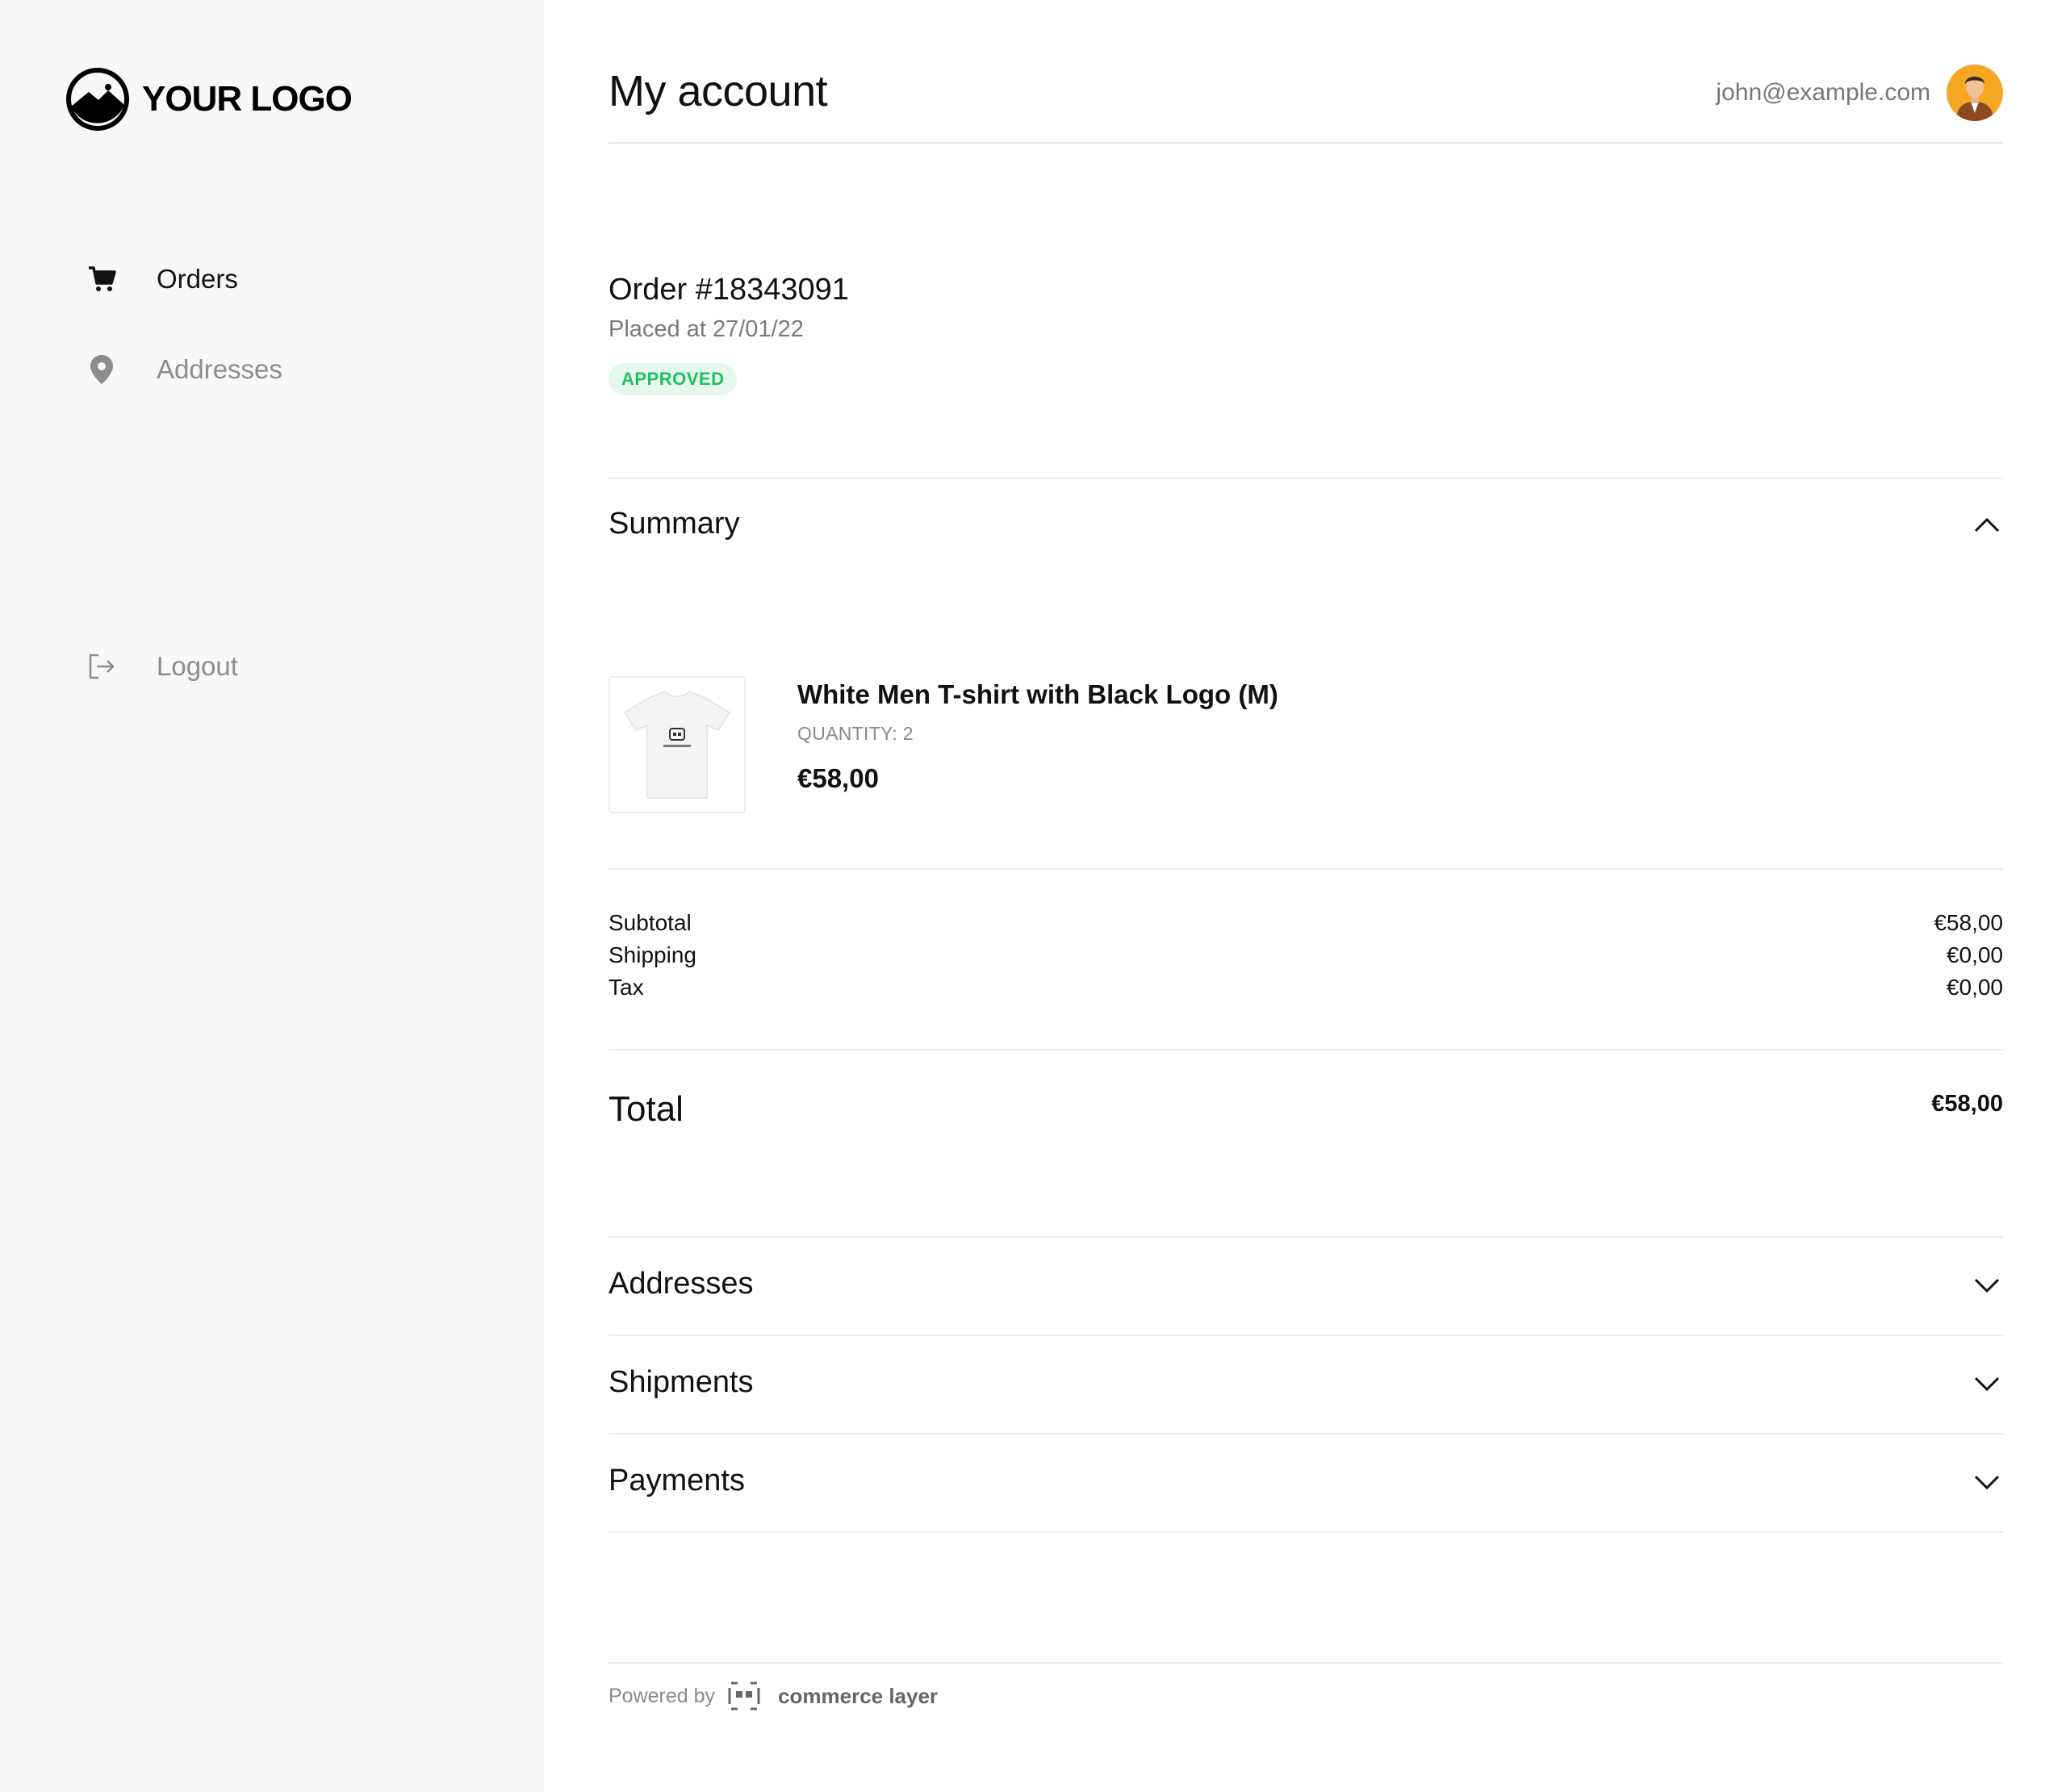 The width and height of the screenshot is (2066, 1792). I want to click on addresses-toggle: Addresses, so click(1306, 1284).